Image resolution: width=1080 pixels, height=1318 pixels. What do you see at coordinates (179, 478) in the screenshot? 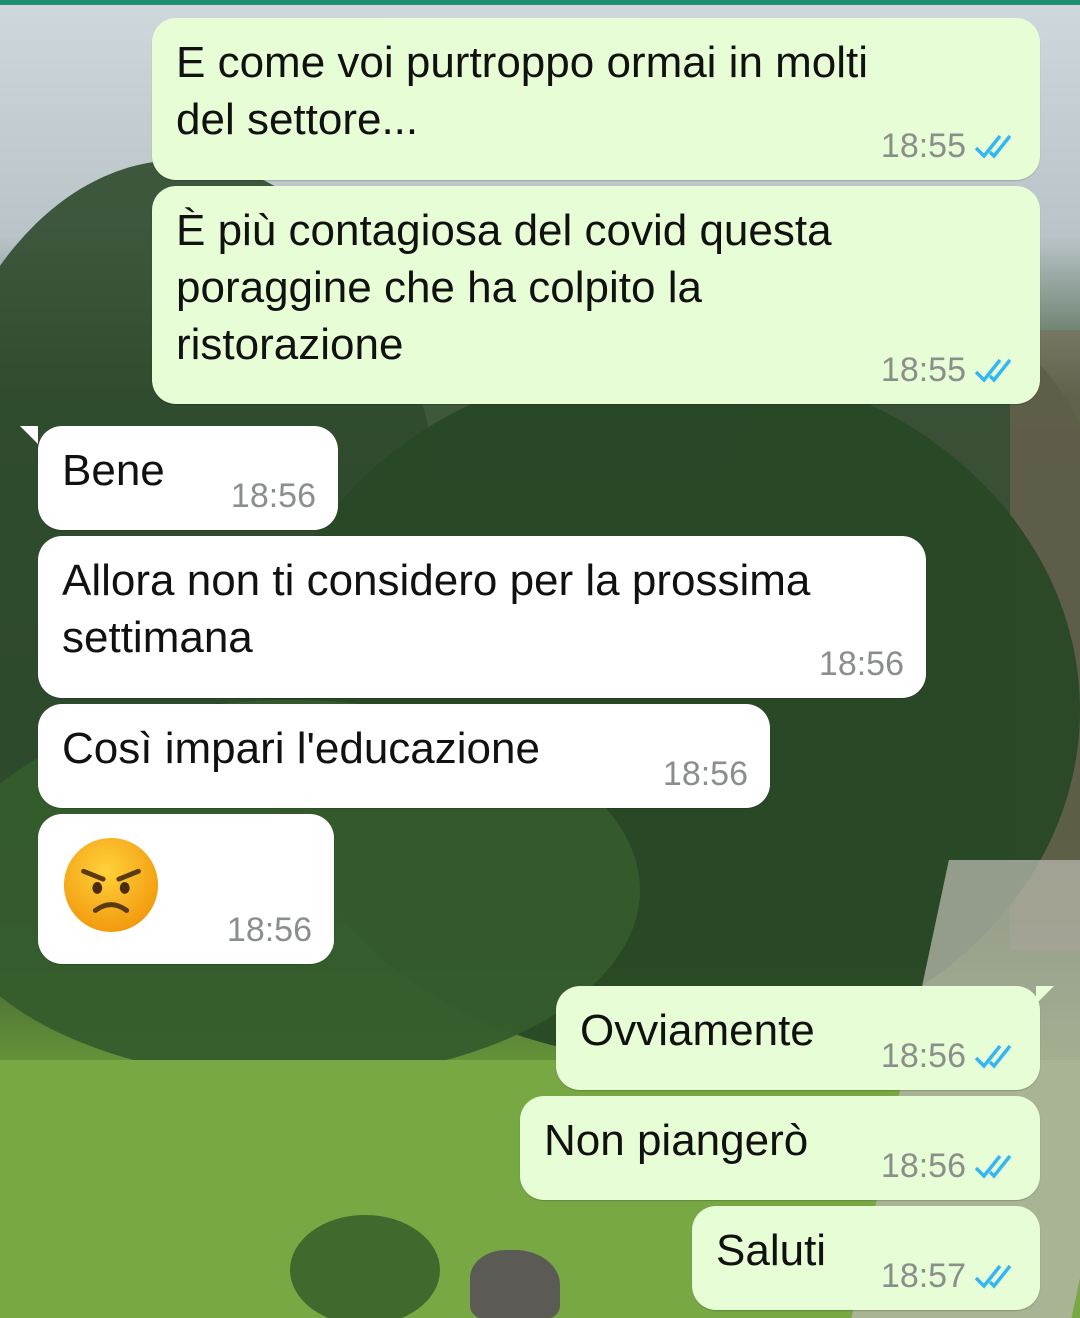
I see `message-incoming: Bene 18:56` at bounding box center [179, 478].